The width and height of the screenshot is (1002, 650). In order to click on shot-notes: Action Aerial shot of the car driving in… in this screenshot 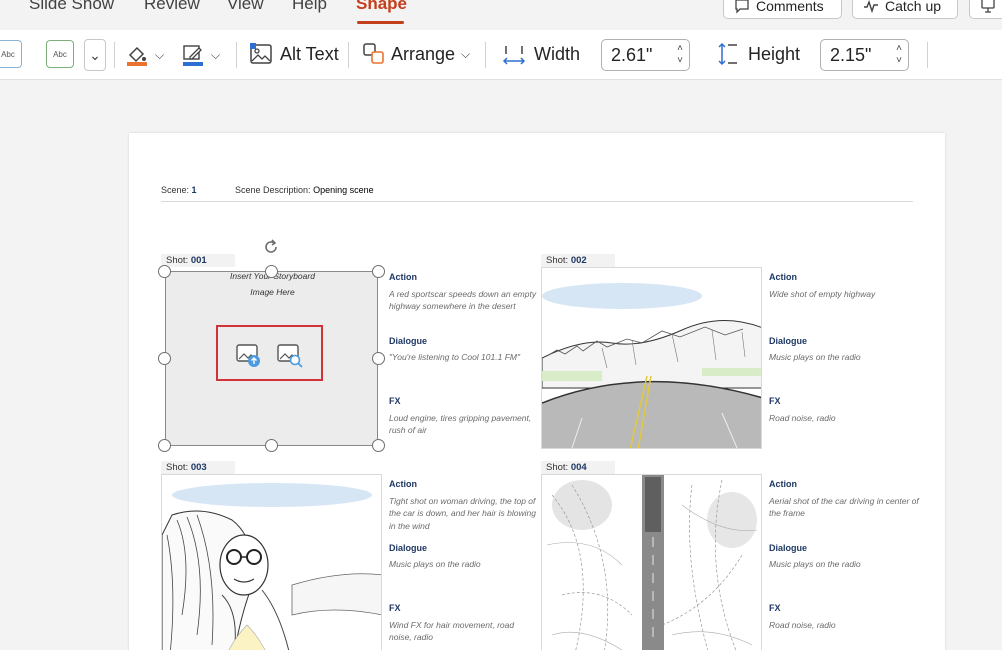, I will do `click(844, 554)`.